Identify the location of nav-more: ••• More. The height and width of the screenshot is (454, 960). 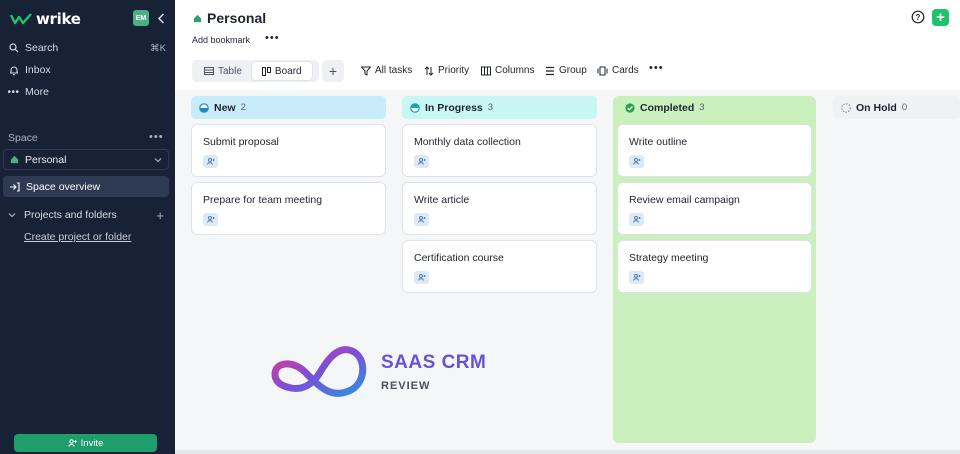
(87, 92).